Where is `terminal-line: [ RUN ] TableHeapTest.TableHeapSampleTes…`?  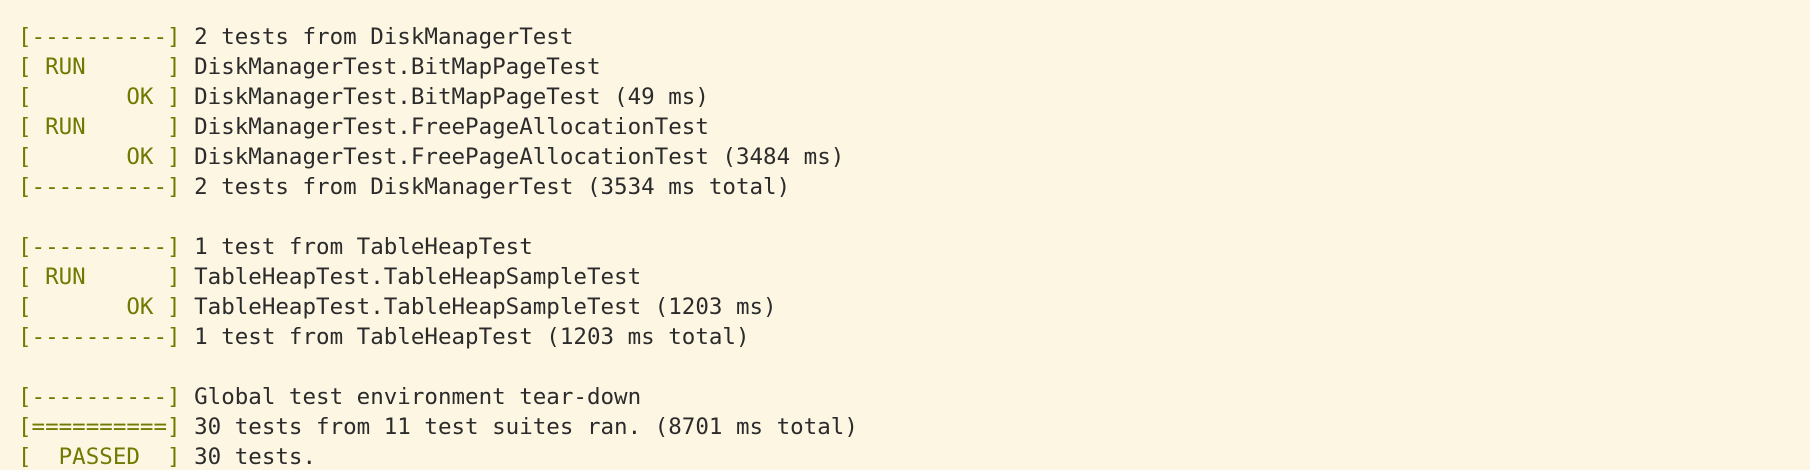
terminal-line: [ RUN ] TableHeapTest.TableHeapSampleTes… is located at coordinates (914, 277).